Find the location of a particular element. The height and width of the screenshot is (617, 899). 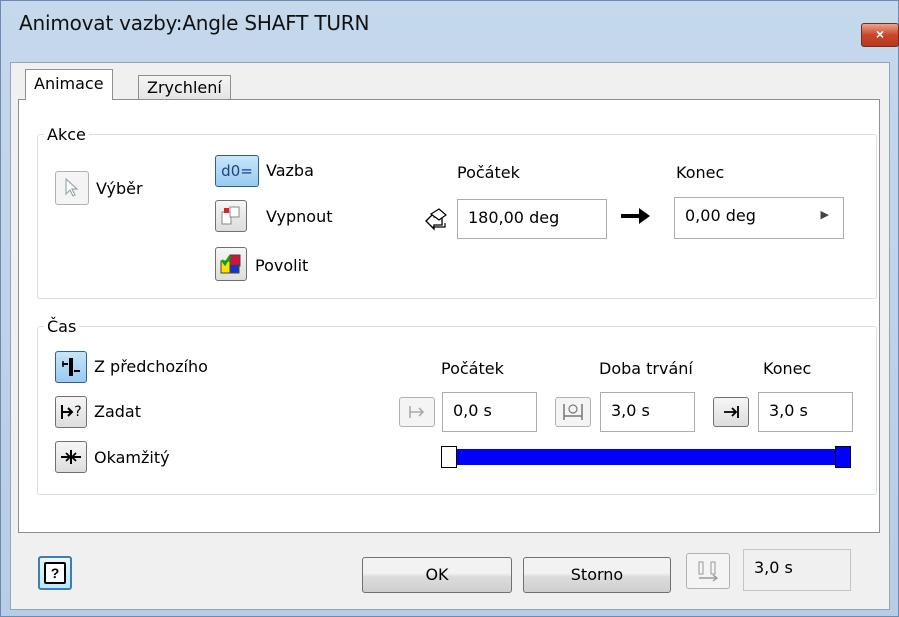

select-button is located at coordinates (72, 188).